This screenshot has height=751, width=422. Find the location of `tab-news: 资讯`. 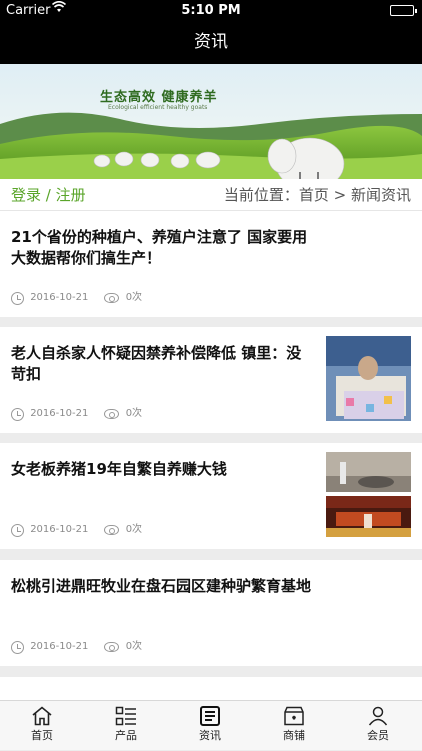

tab-news: 资讯 is located at coordinates (210, 726).